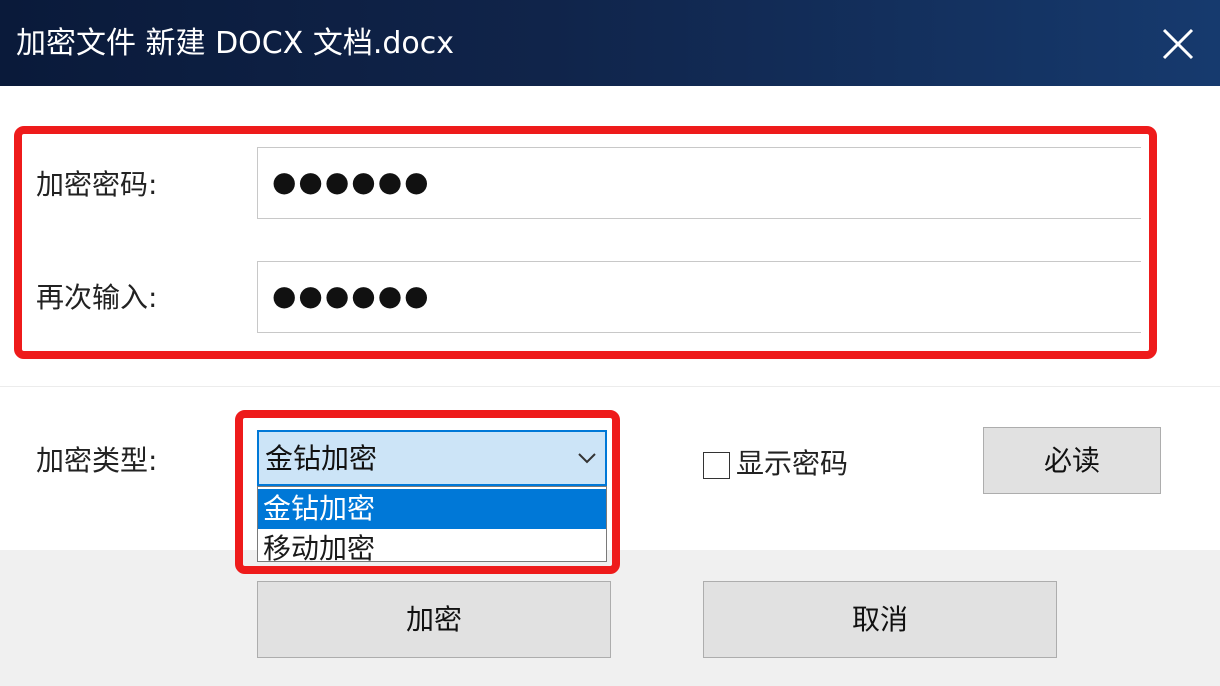 Image resolution: width=1220 pixels, height=686 pixels. I want to click on encrypt-button: 加密, so click(434, 619).